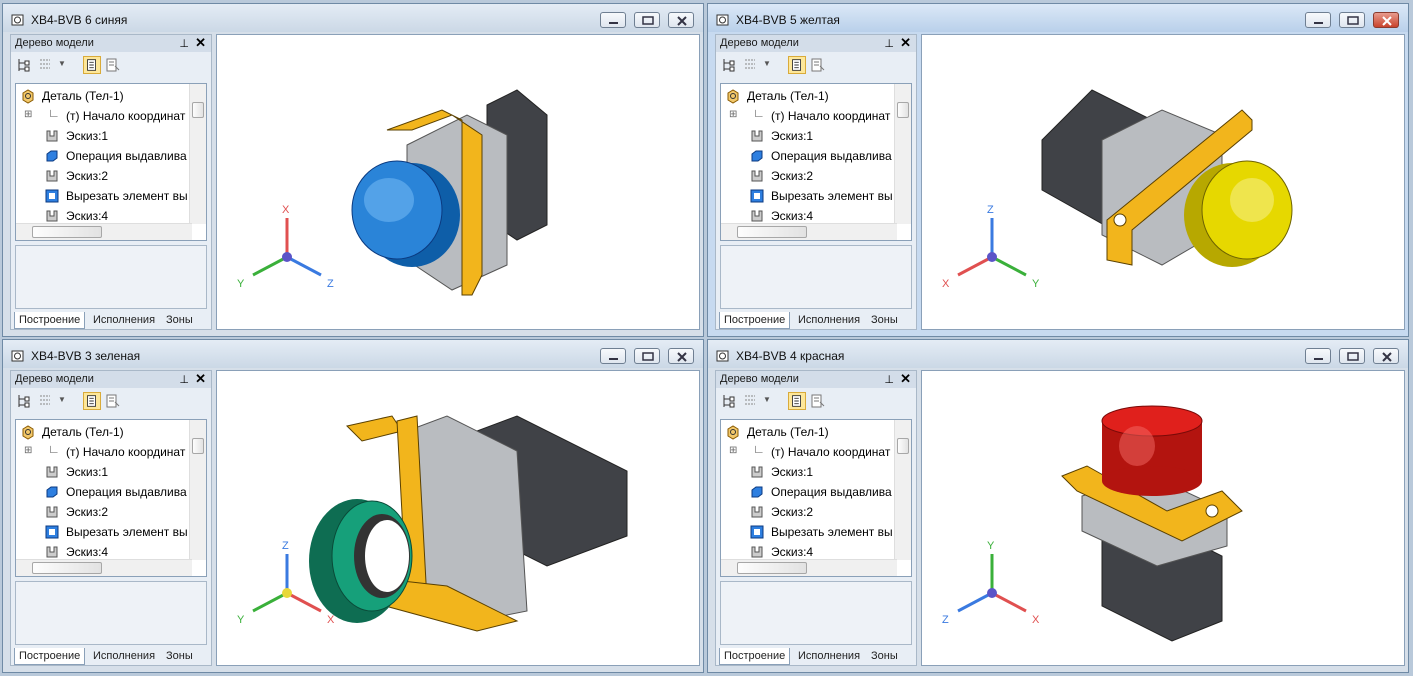  What do you see at coordinates (1238, 213) in the screenshot?
I see `button-cap` at bounding box center [1238, 213].